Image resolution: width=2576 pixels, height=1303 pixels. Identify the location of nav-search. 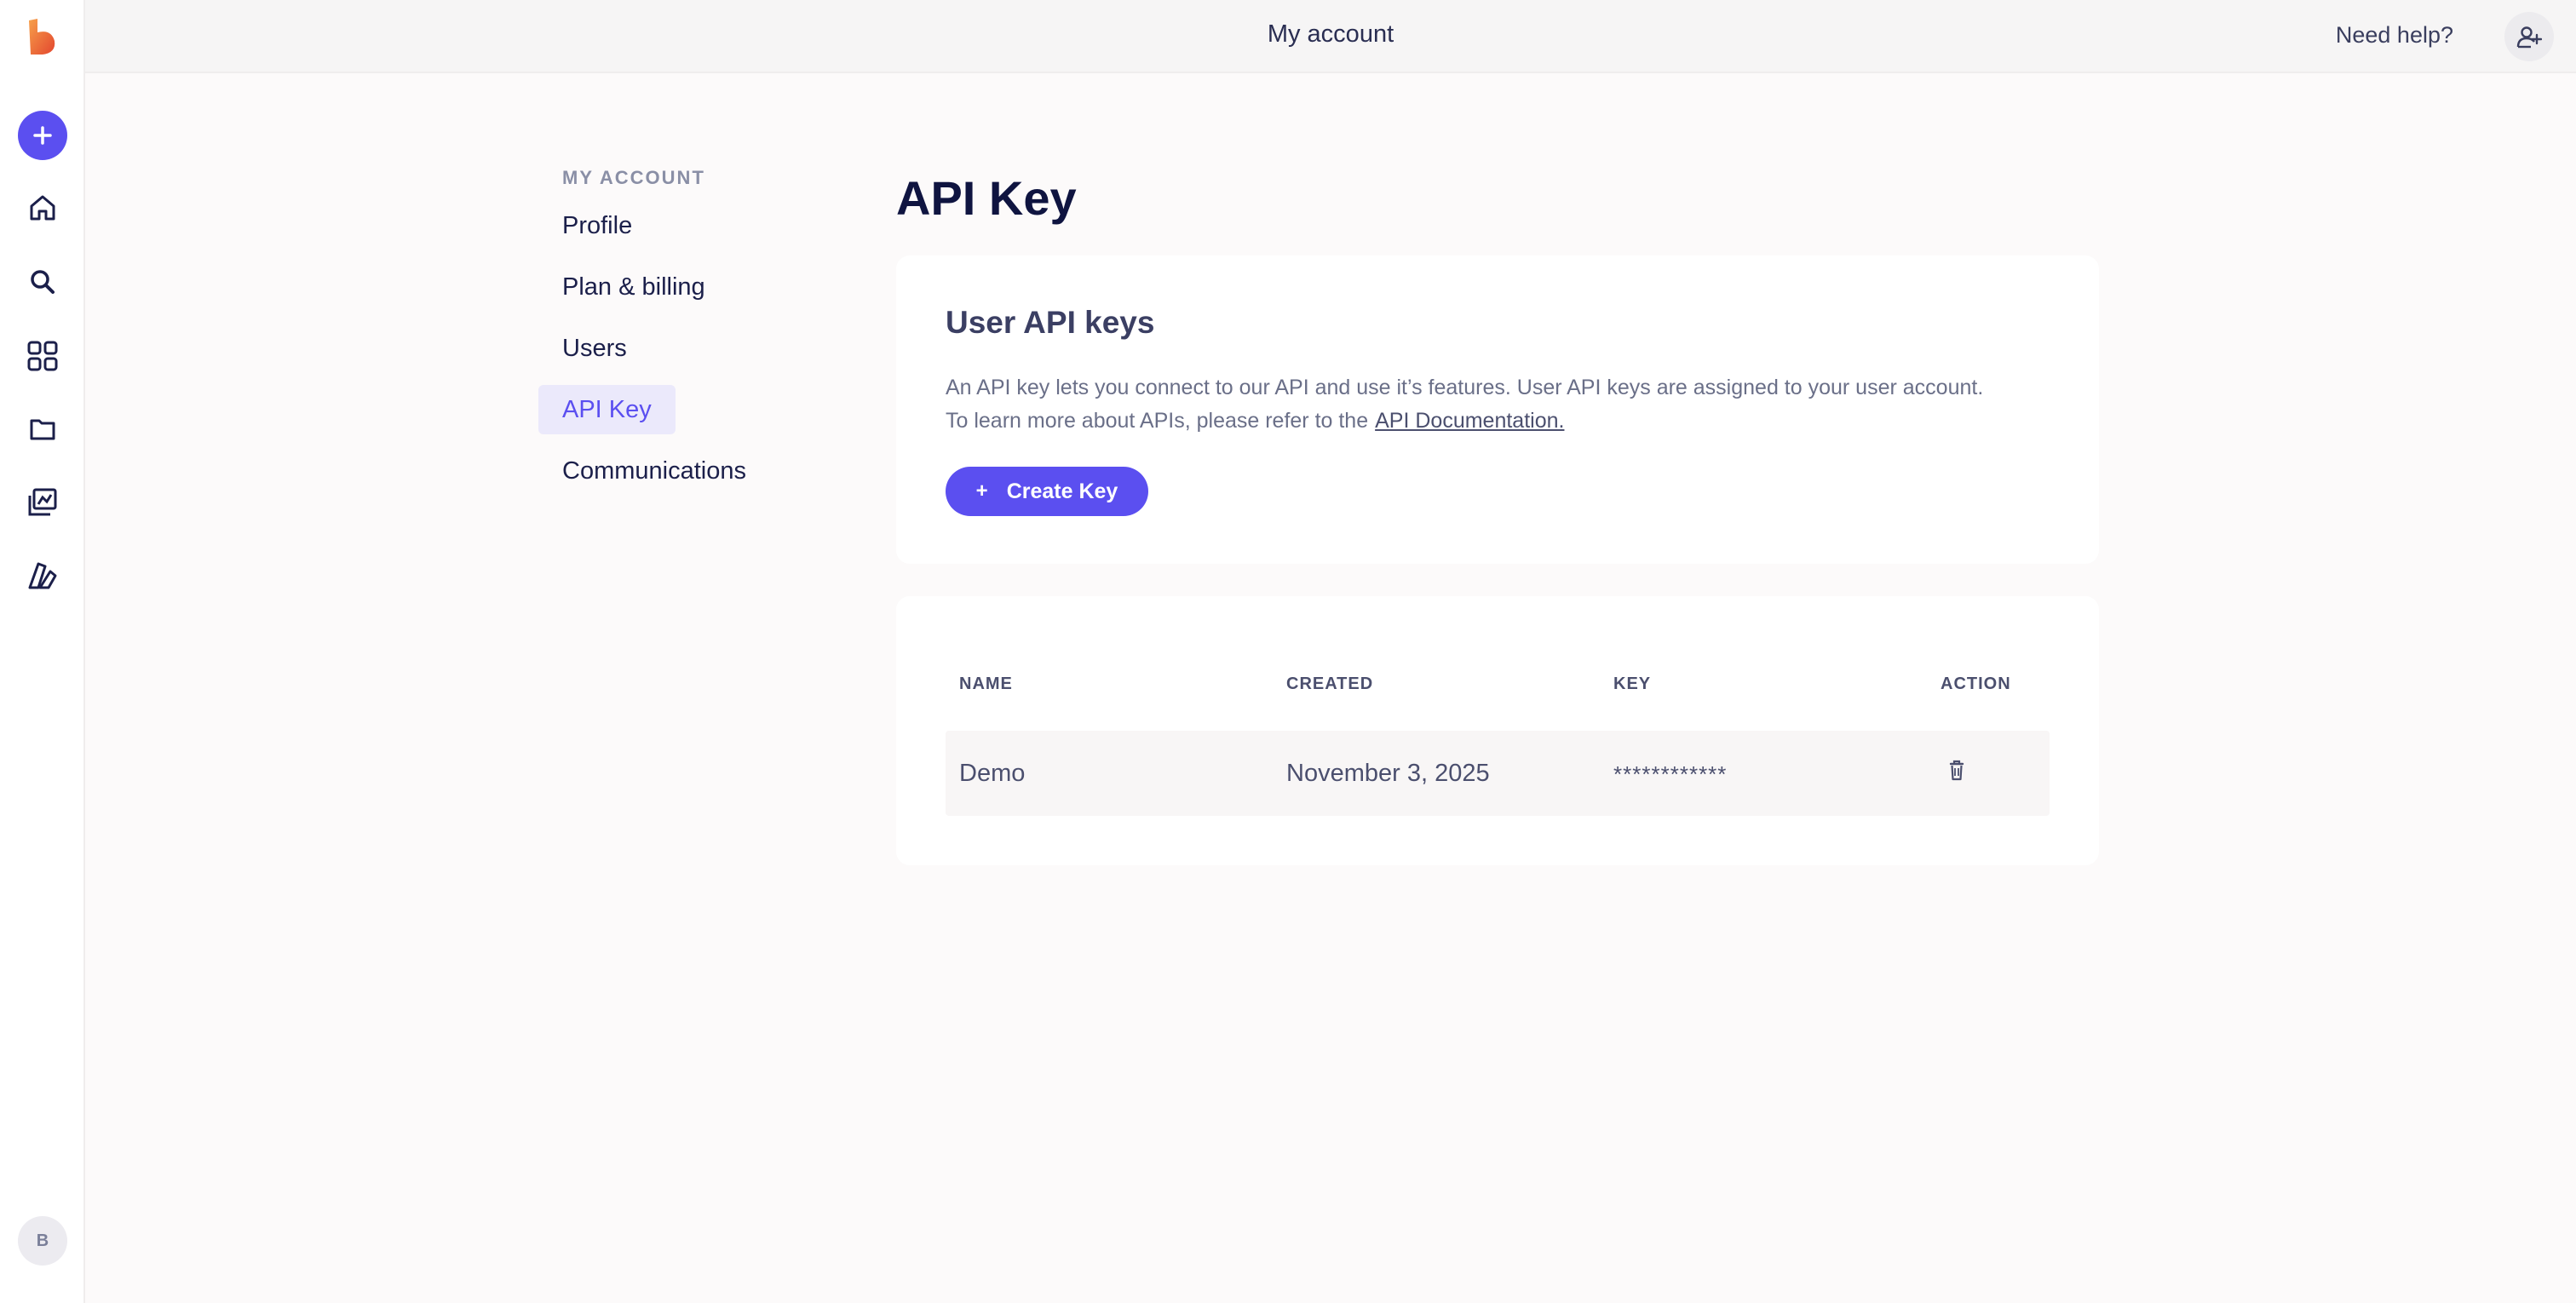
(43, 281).